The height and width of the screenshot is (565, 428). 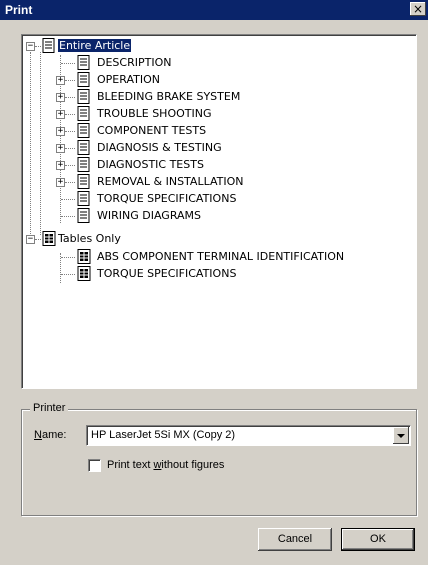 What do you see at coordinates (170, 181) in the screenshot?
I see `tree-node-label: REMOVAL & INSTALLATION` at bounding box center [170, 181].